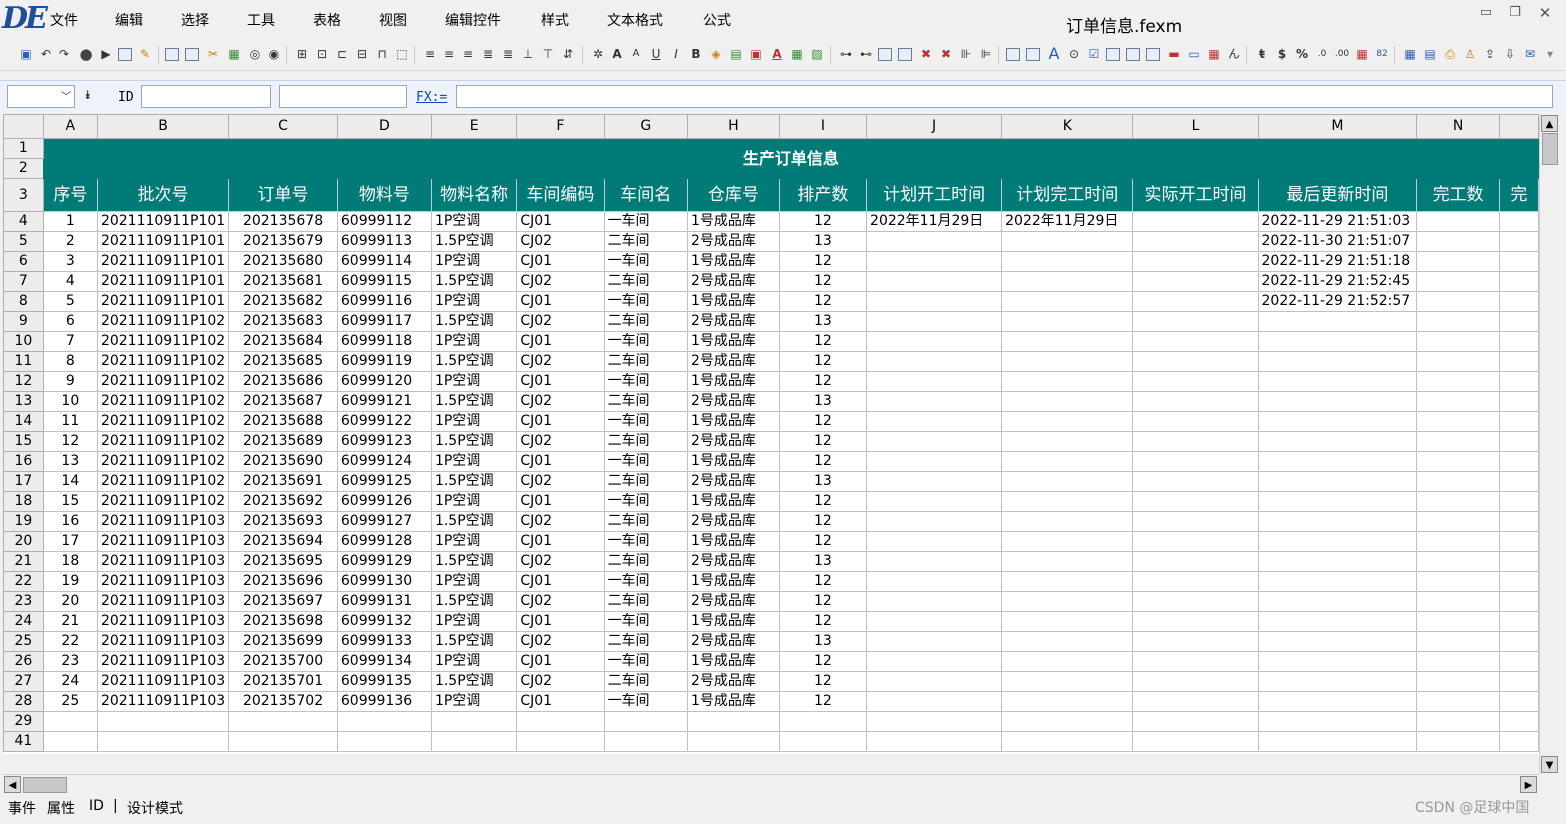 The image size is (1566, 824). Describe the element at coordinates (756, 54) in the screenshot. I see `clear-image-icon: ▣` at that location.